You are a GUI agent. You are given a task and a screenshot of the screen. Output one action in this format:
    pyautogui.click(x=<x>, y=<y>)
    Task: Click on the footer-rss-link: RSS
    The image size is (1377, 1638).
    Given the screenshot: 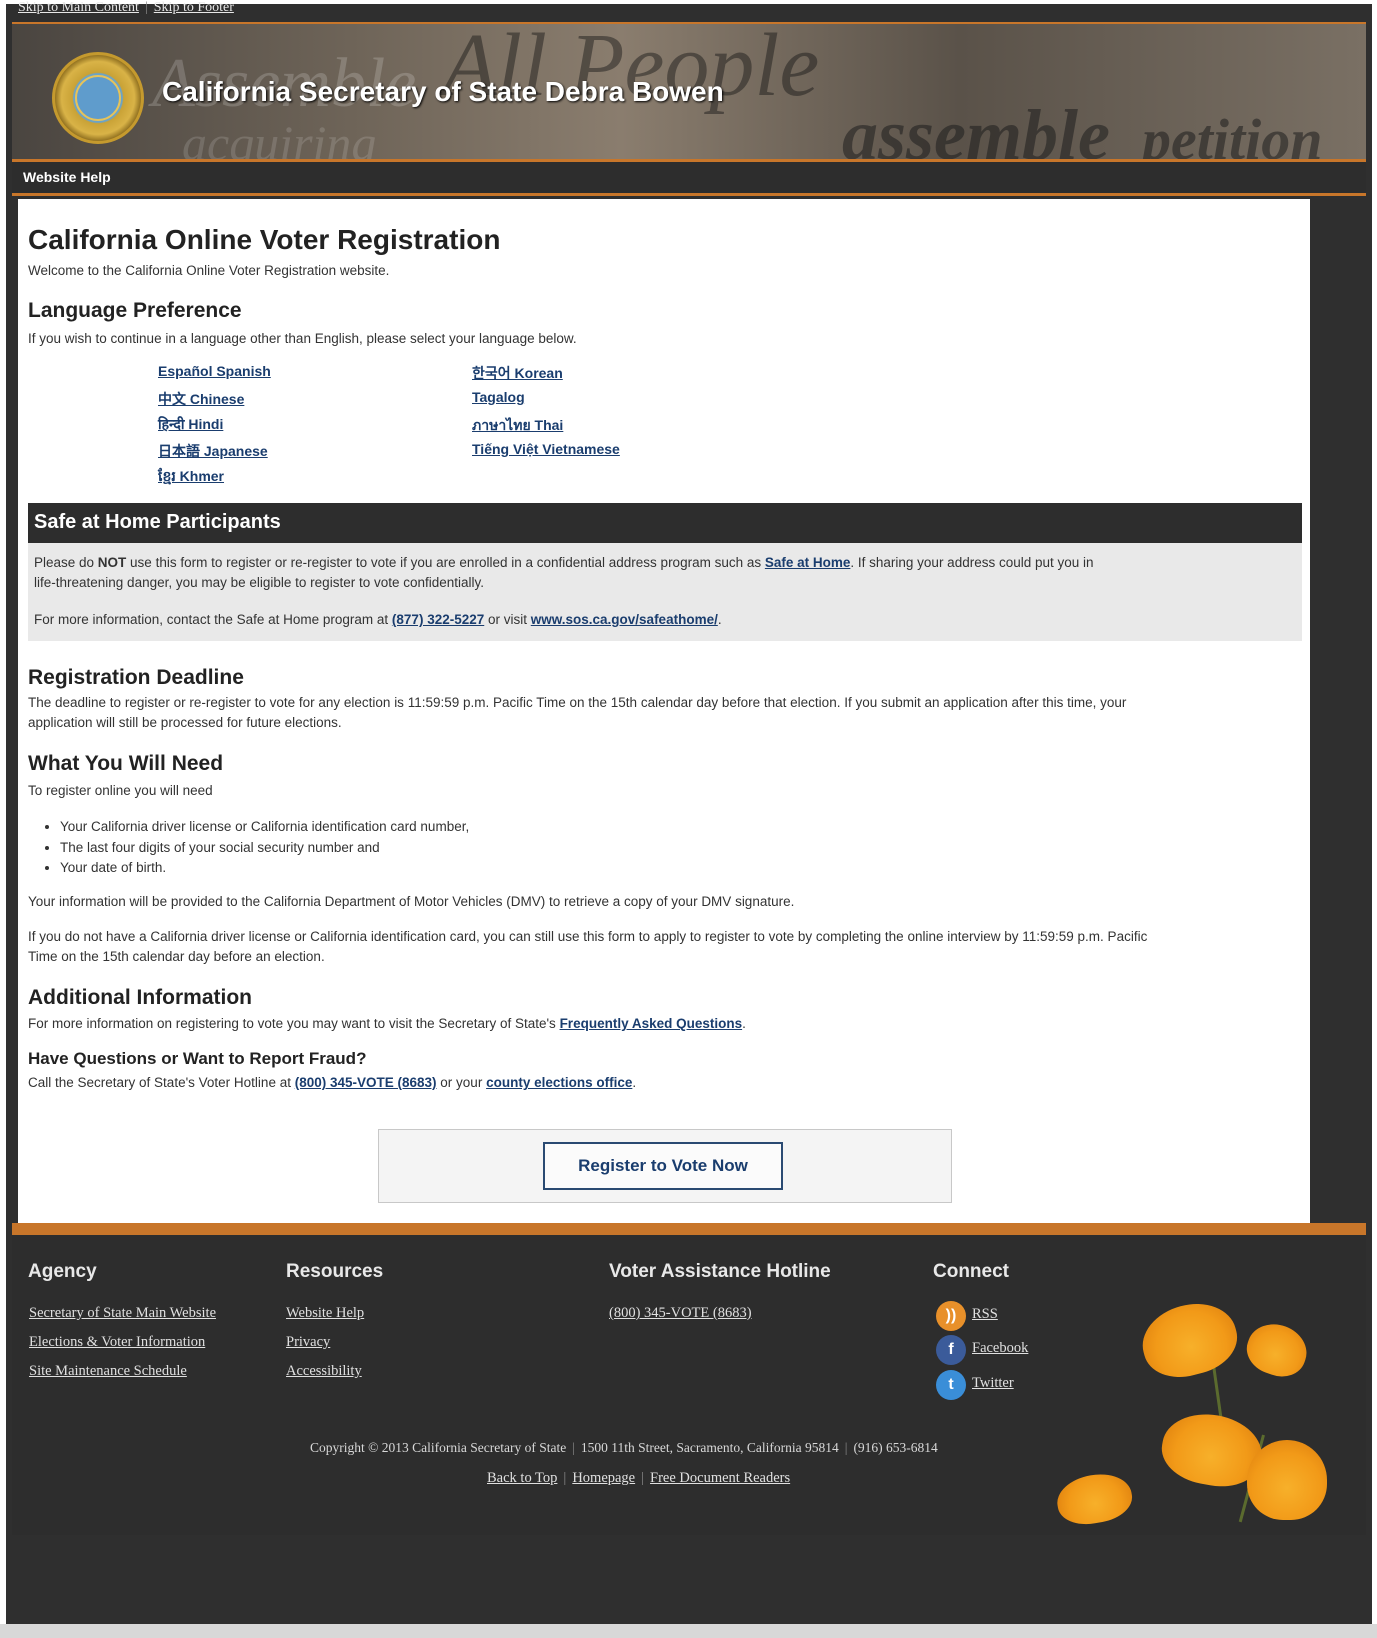 What is the action you would take?
    pyautogui.click(x=985, y=1314)
    